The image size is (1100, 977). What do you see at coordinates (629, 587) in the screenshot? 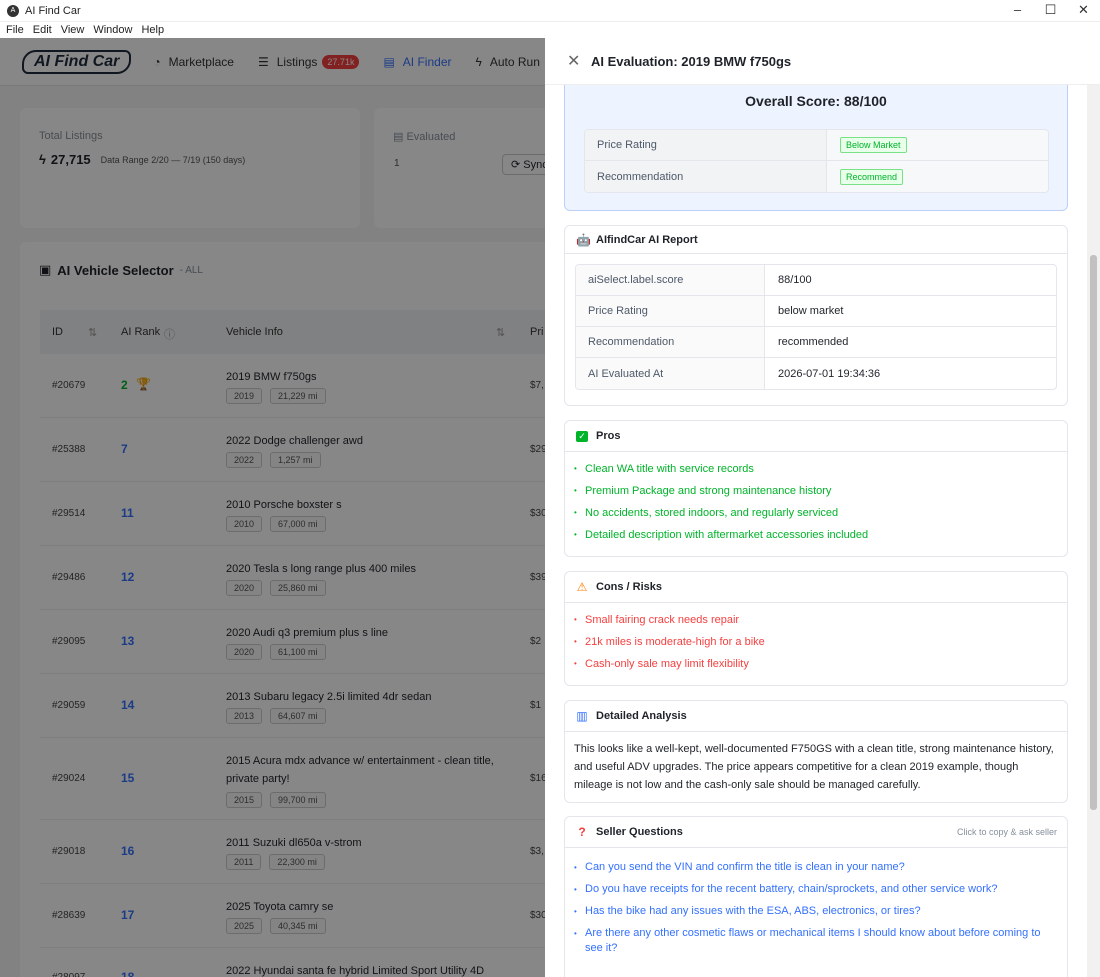
I see `cons-title: Cons / Risks` at bounding box center [629, 587].